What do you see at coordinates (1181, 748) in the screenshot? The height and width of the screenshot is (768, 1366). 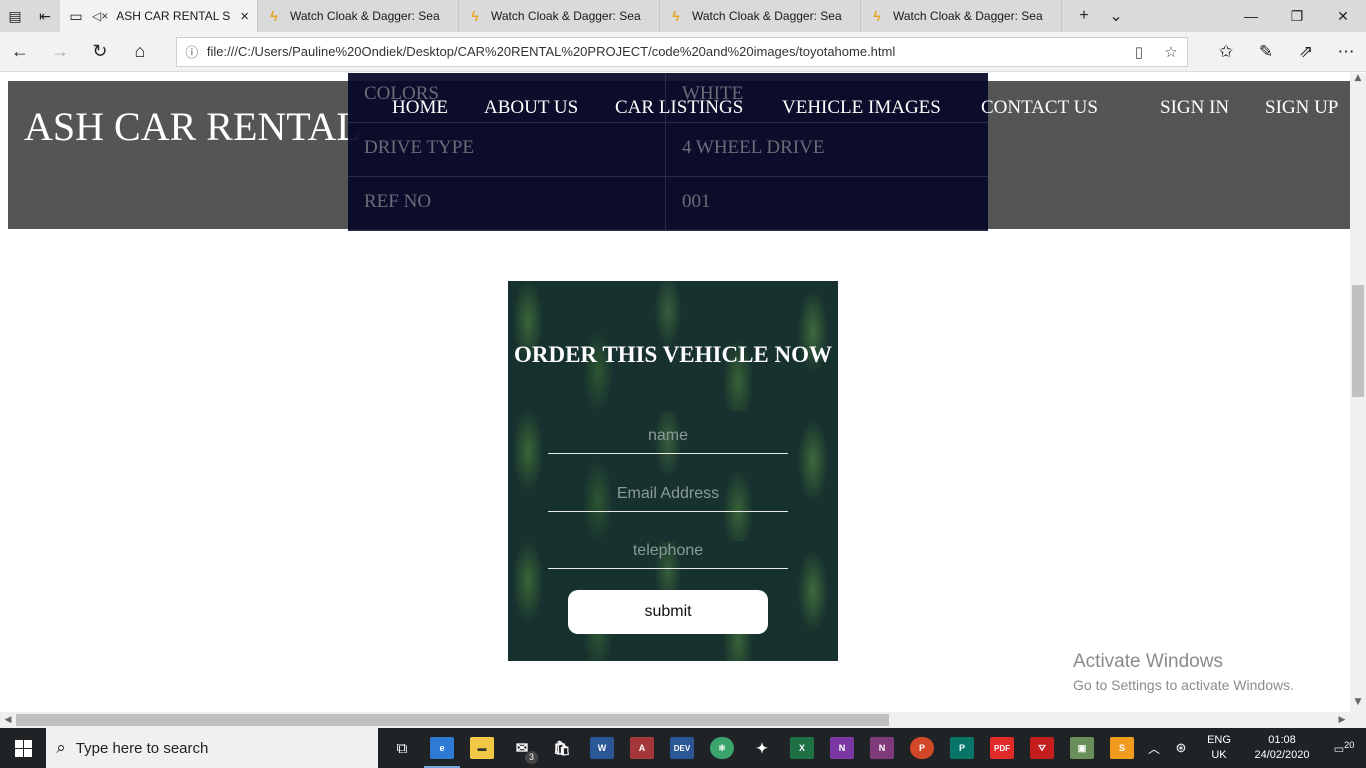 I see `network-icon: ⊛` at bounding box center [1181, 748].